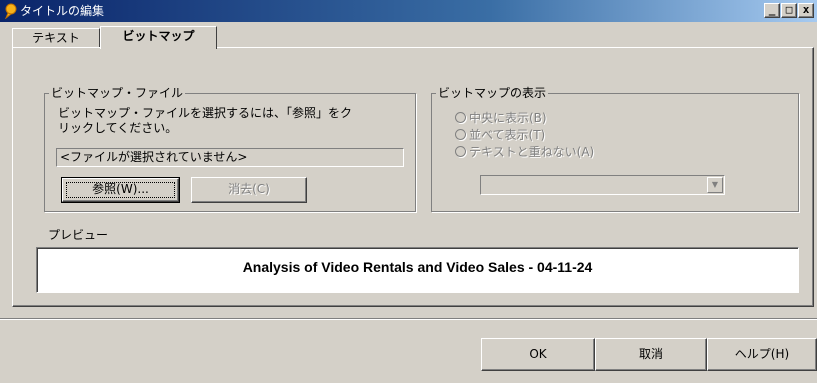 This screenshot has width=817, height=383. What do you see at coordinates (762, 354) in the screenshot?
I see `help-button: ヘルプ(H)` at bounding box center [762, 354].